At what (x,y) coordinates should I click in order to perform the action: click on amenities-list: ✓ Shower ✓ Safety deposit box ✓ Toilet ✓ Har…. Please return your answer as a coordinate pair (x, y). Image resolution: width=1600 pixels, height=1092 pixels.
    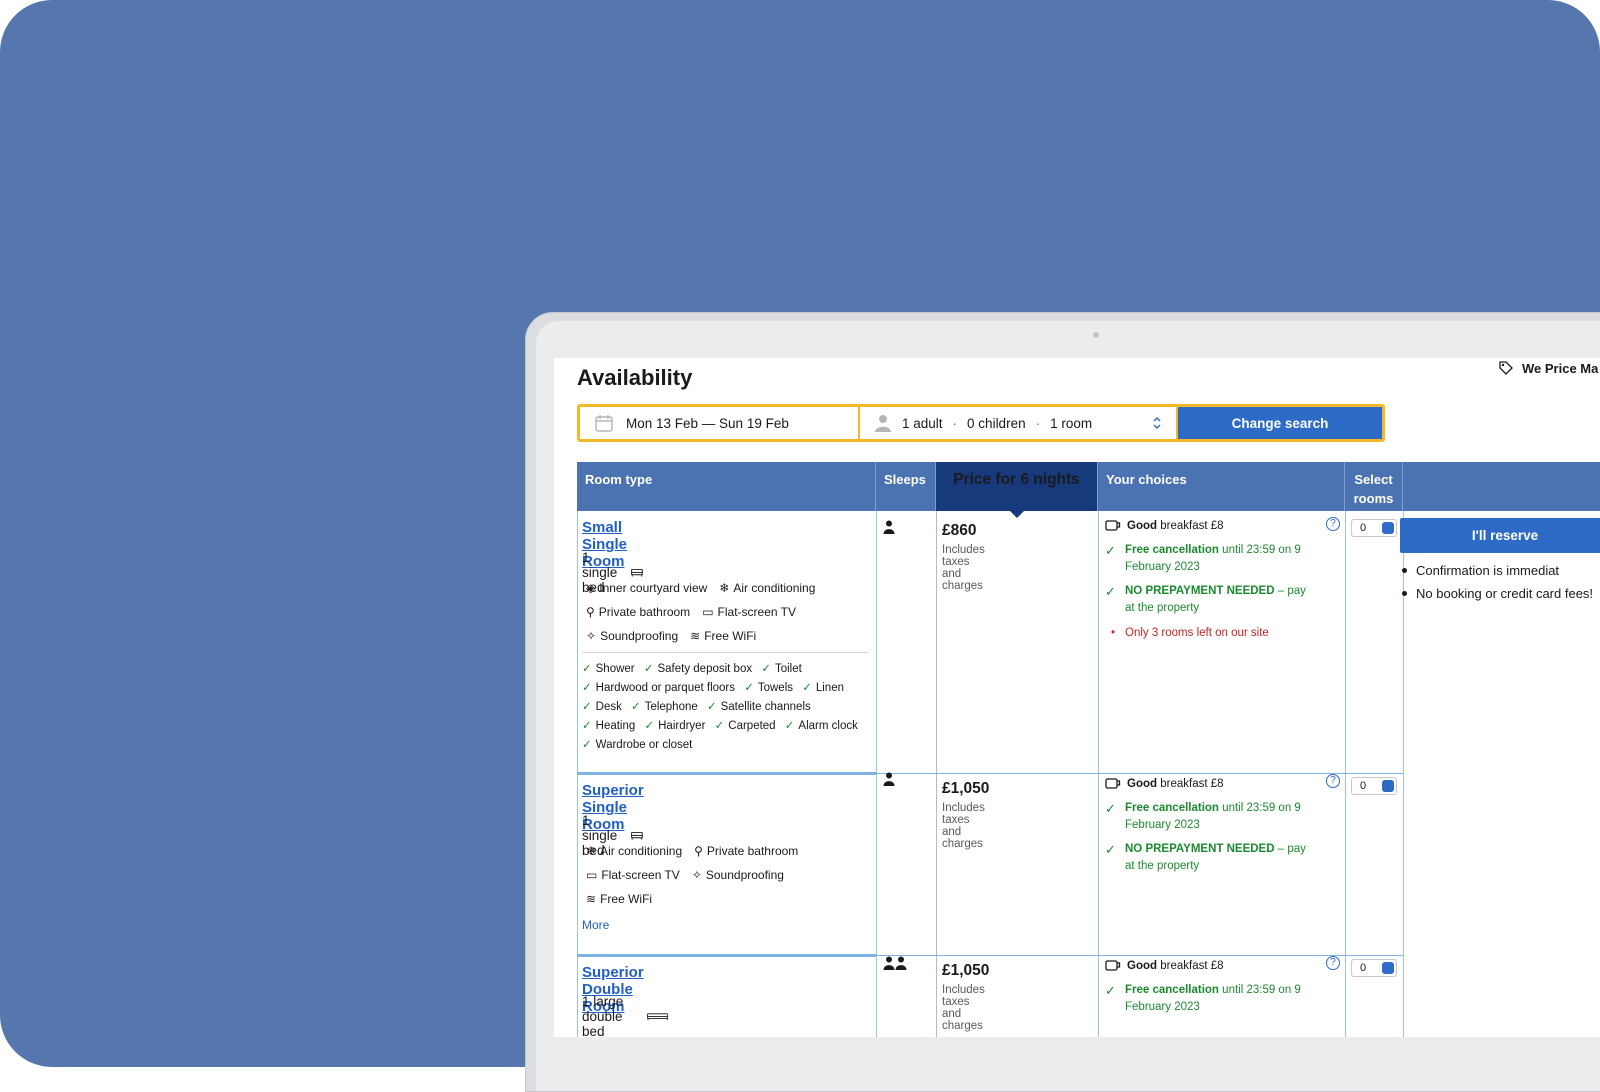
    Looking at the image, I should click on (728, 707).